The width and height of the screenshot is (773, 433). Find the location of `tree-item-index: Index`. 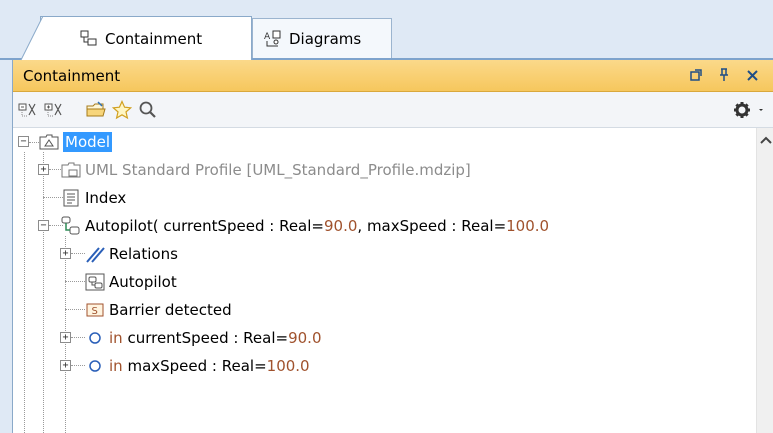

tree-item-index: Index is located at coordinates (93, 198).